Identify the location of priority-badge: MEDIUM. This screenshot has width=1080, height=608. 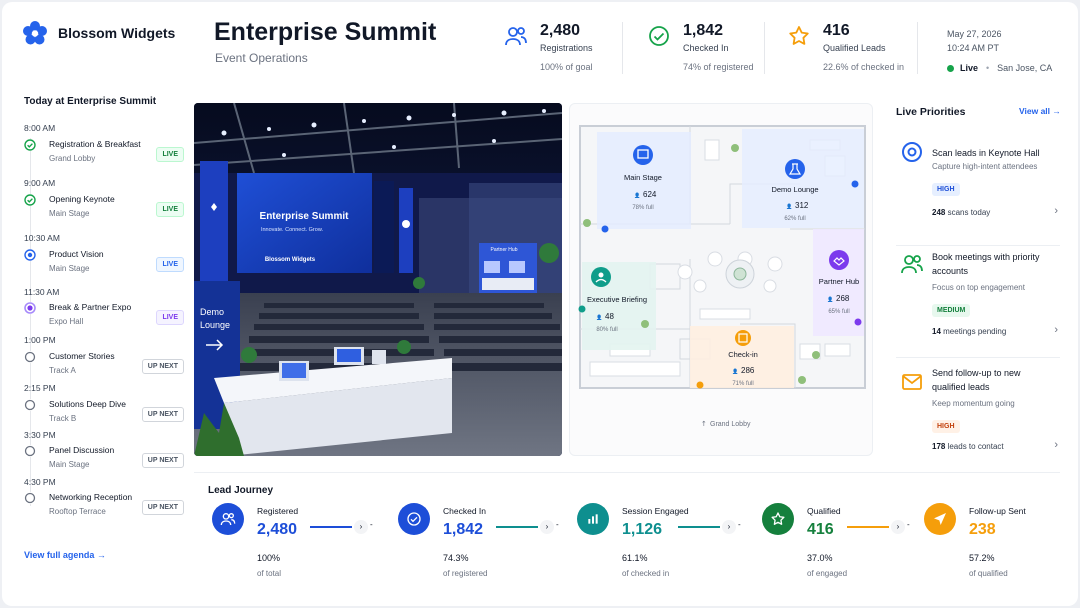
(951, 310).